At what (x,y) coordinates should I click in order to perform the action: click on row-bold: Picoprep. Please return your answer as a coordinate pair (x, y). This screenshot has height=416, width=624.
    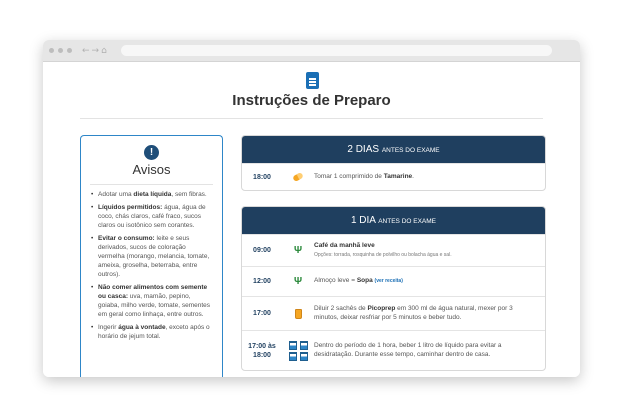
    Looking at the image, I should click on (381, 308).